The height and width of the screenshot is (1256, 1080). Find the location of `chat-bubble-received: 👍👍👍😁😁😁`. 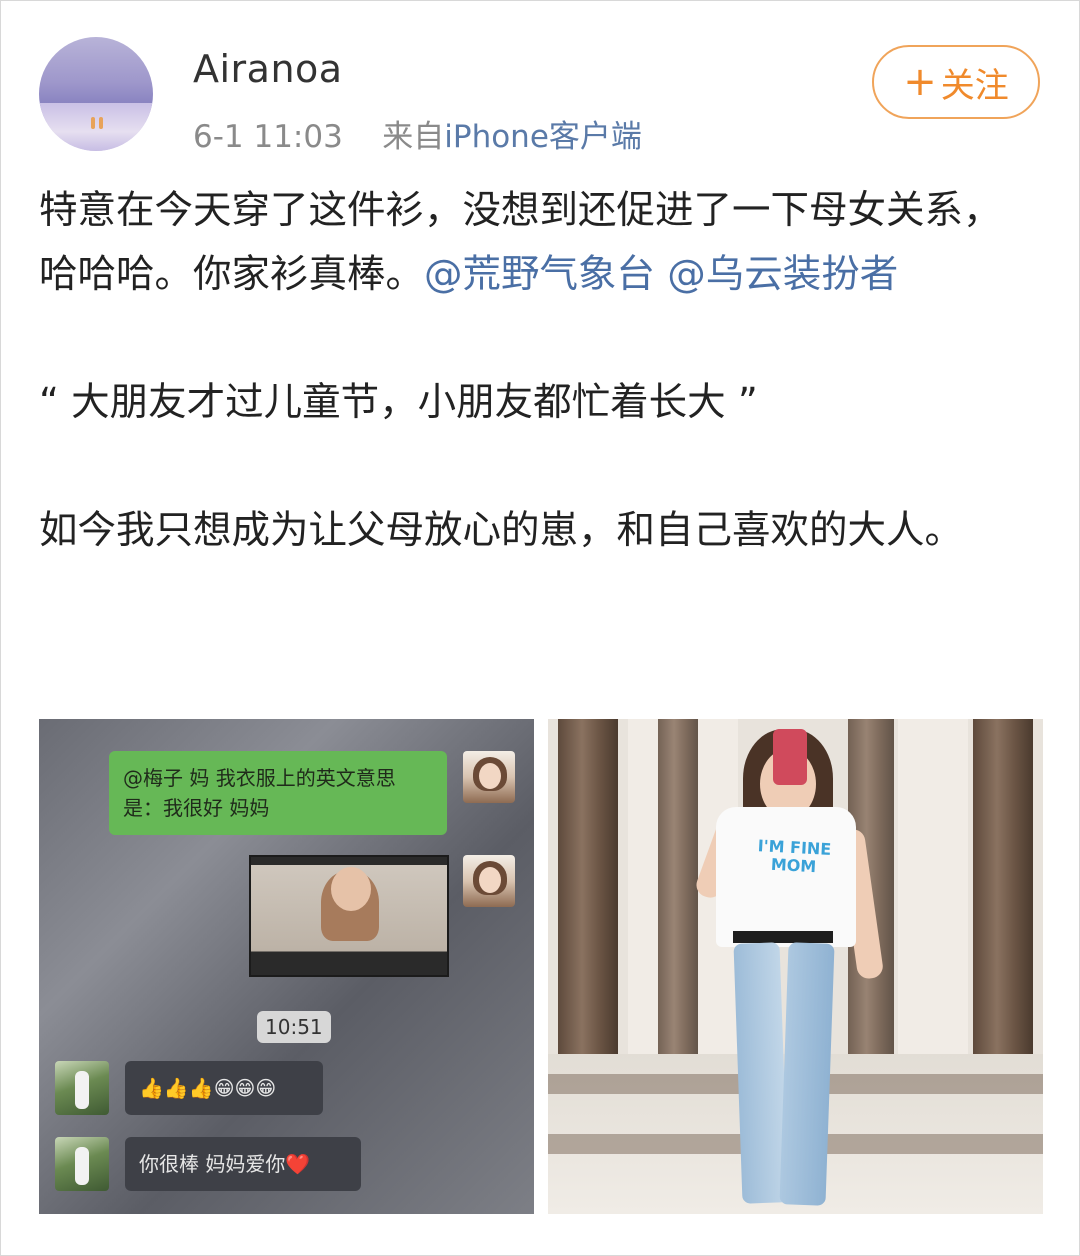

chat-bubble-received: 👍👍👍😁😁😁 is located at coordinates (224, 1088).